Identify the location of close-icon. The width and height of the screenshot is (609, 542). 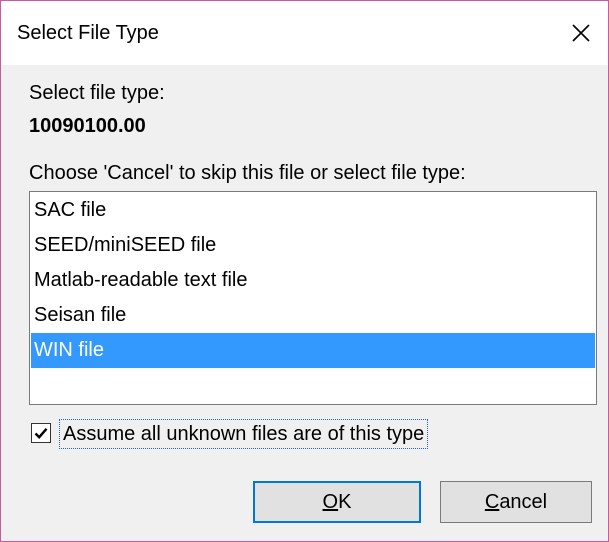
(581, 33).